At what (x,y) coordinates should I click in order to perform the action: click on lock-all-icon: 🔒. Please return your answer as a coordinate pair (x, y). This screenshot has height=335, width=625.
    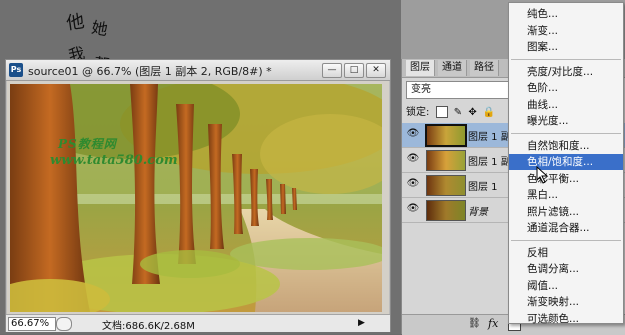
    Looking at the image, I should click on (489, 112).